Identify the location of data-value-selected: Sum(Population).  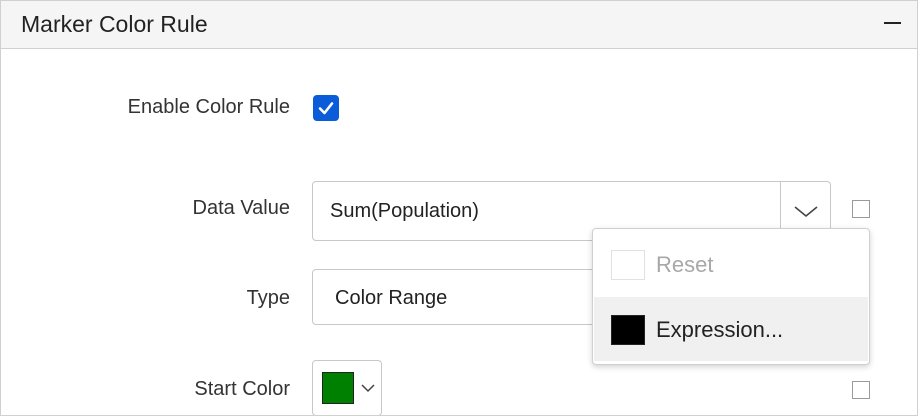
(404, 211).